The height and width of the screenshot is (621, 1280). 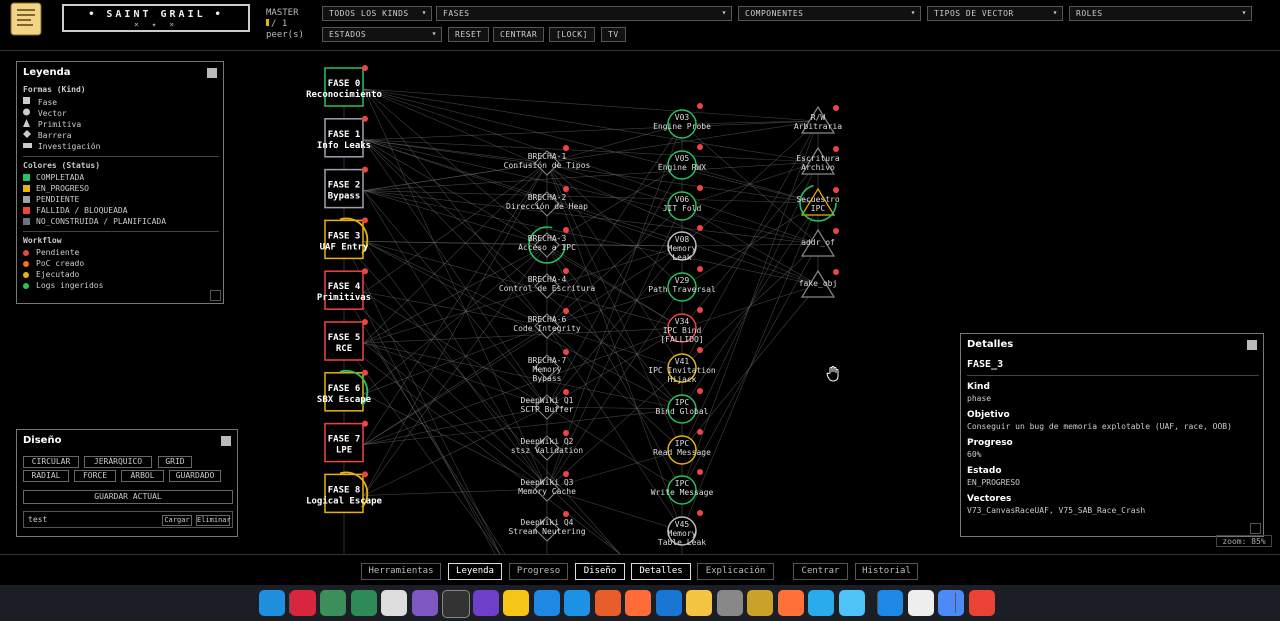 What do you see at coordinates (475, 571) in the screenshot?
I see `tab-leyenda: Leyenda` at bounding box center [475, 571].